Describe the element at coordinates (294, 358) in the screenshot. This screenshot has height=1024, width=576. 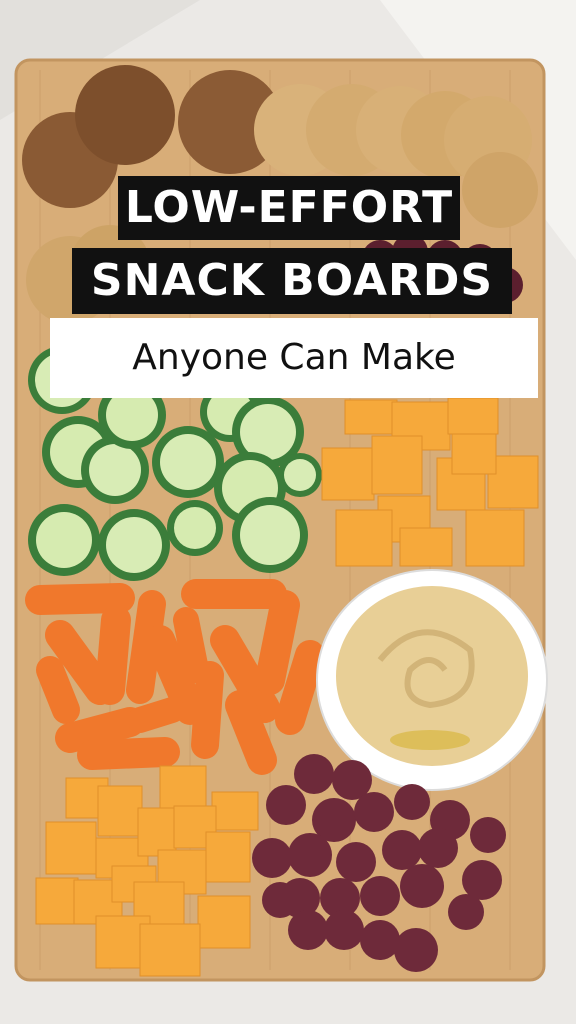
I see `subtitle: Anyone Can Make` at that location.